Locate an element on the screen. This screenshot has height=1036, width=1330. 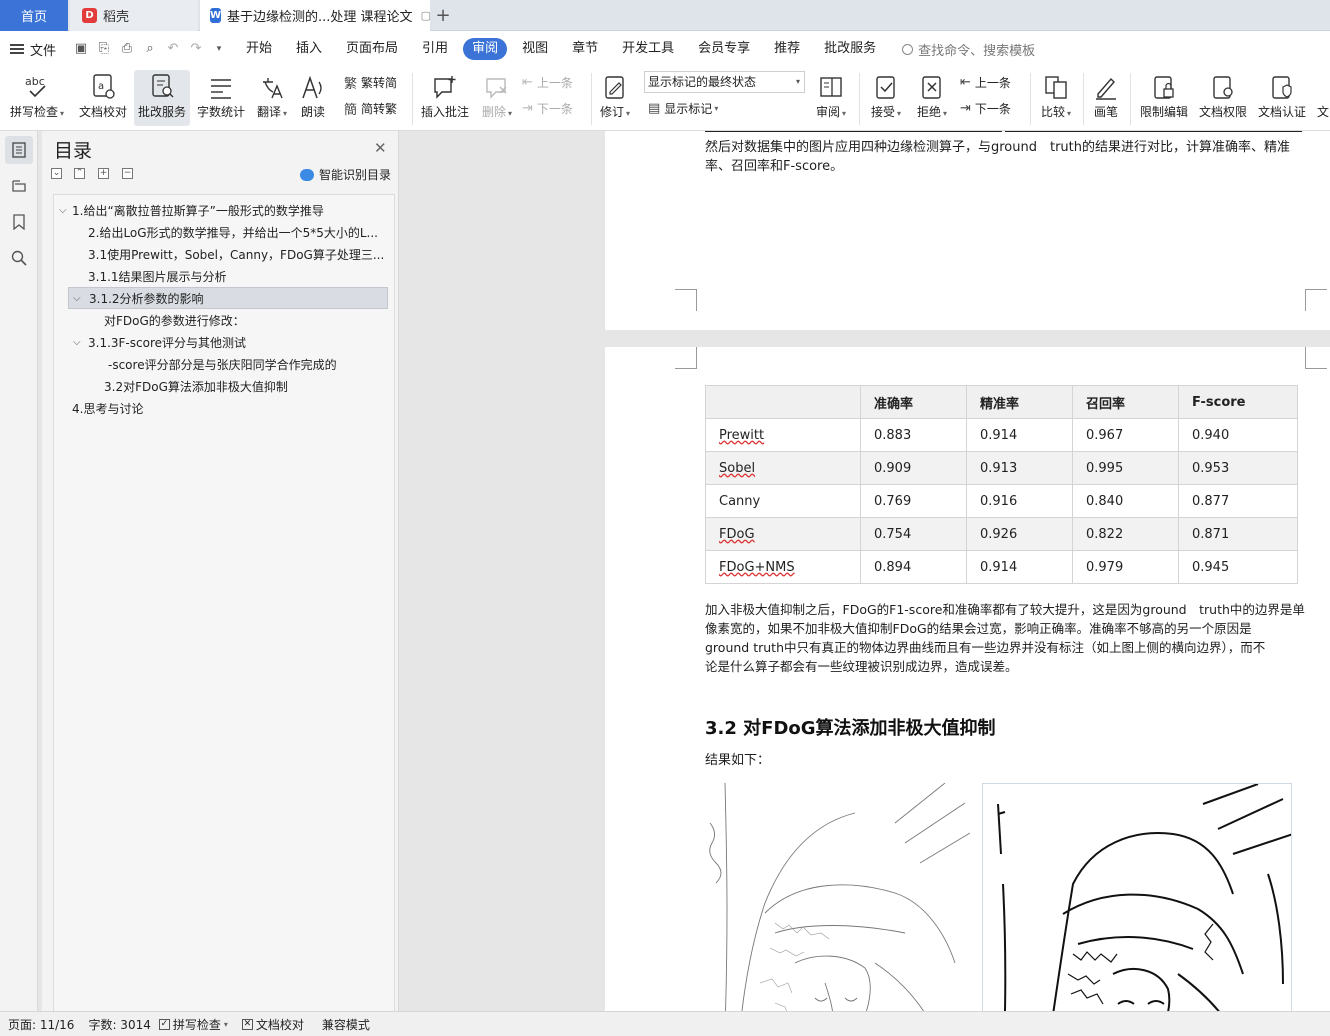
toc-item: 3.1.1结果图片展示与分析 is located at coordinates (238, 277).